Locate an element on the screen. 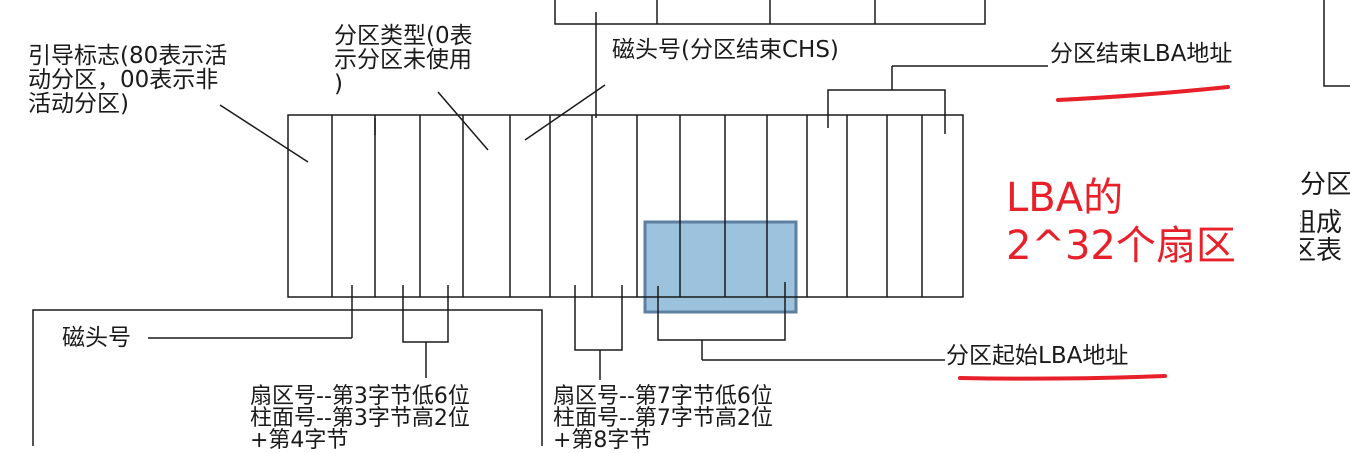  right-clipped-line-1: 分区 is located at coordinates (1325, 185).